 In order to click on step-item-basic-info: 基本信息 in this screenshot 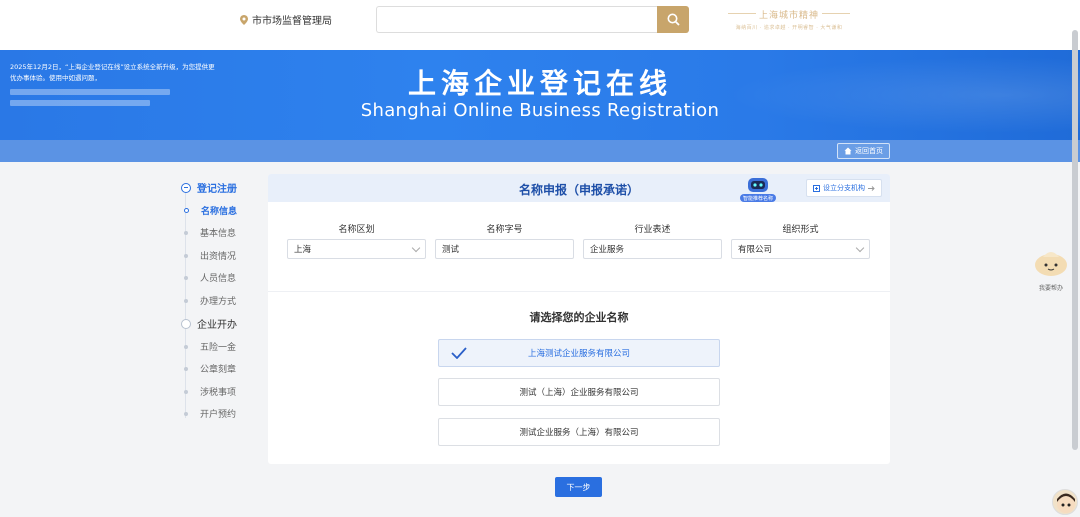, I will do `click(210, 232)`.